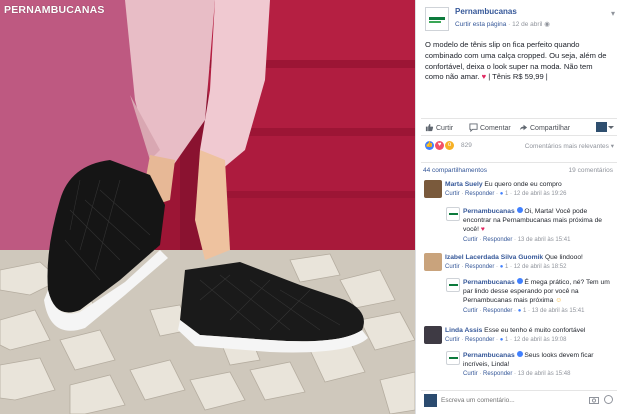 Image resolution: width=620 pixels, height=414 pixels. I want to click on like-button: Curtir, so click(439, 127).